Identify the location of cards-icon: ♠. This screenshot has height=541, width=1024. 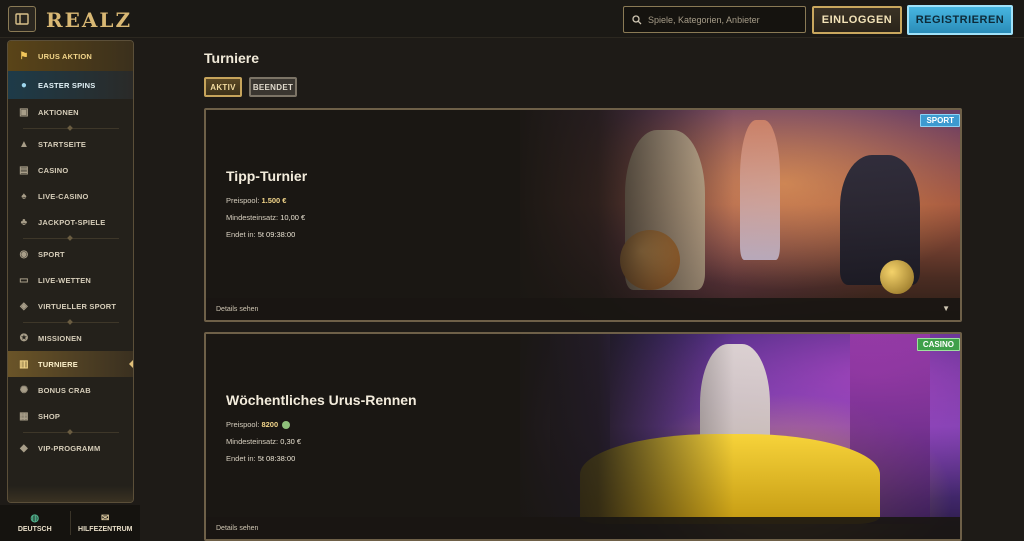
(24, 196).